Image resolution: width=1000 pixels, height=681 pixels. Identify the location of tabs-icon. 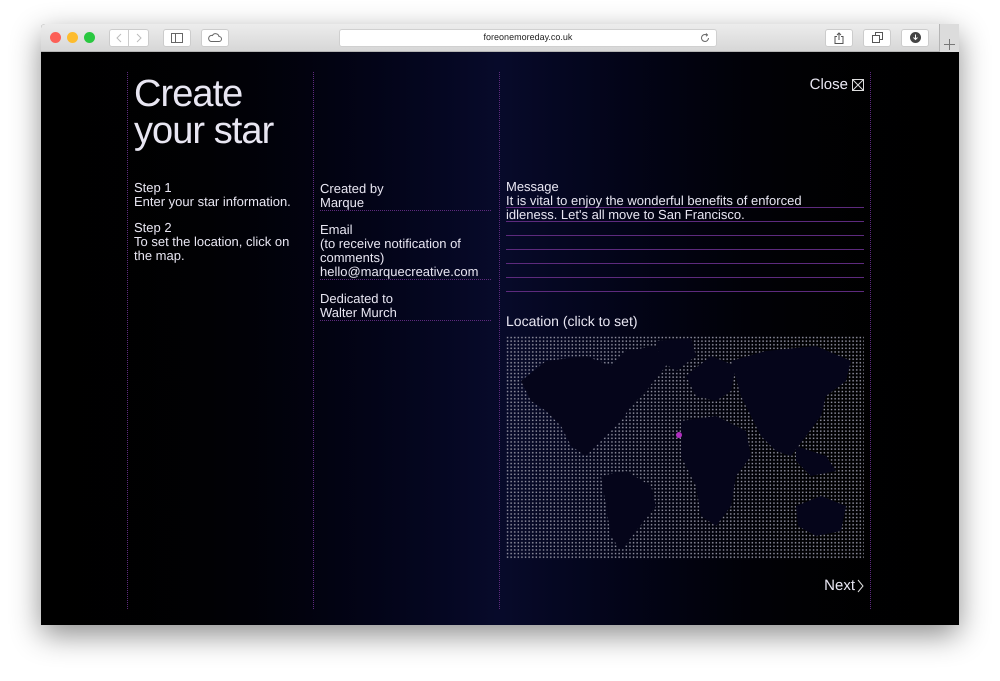
(877, 37).